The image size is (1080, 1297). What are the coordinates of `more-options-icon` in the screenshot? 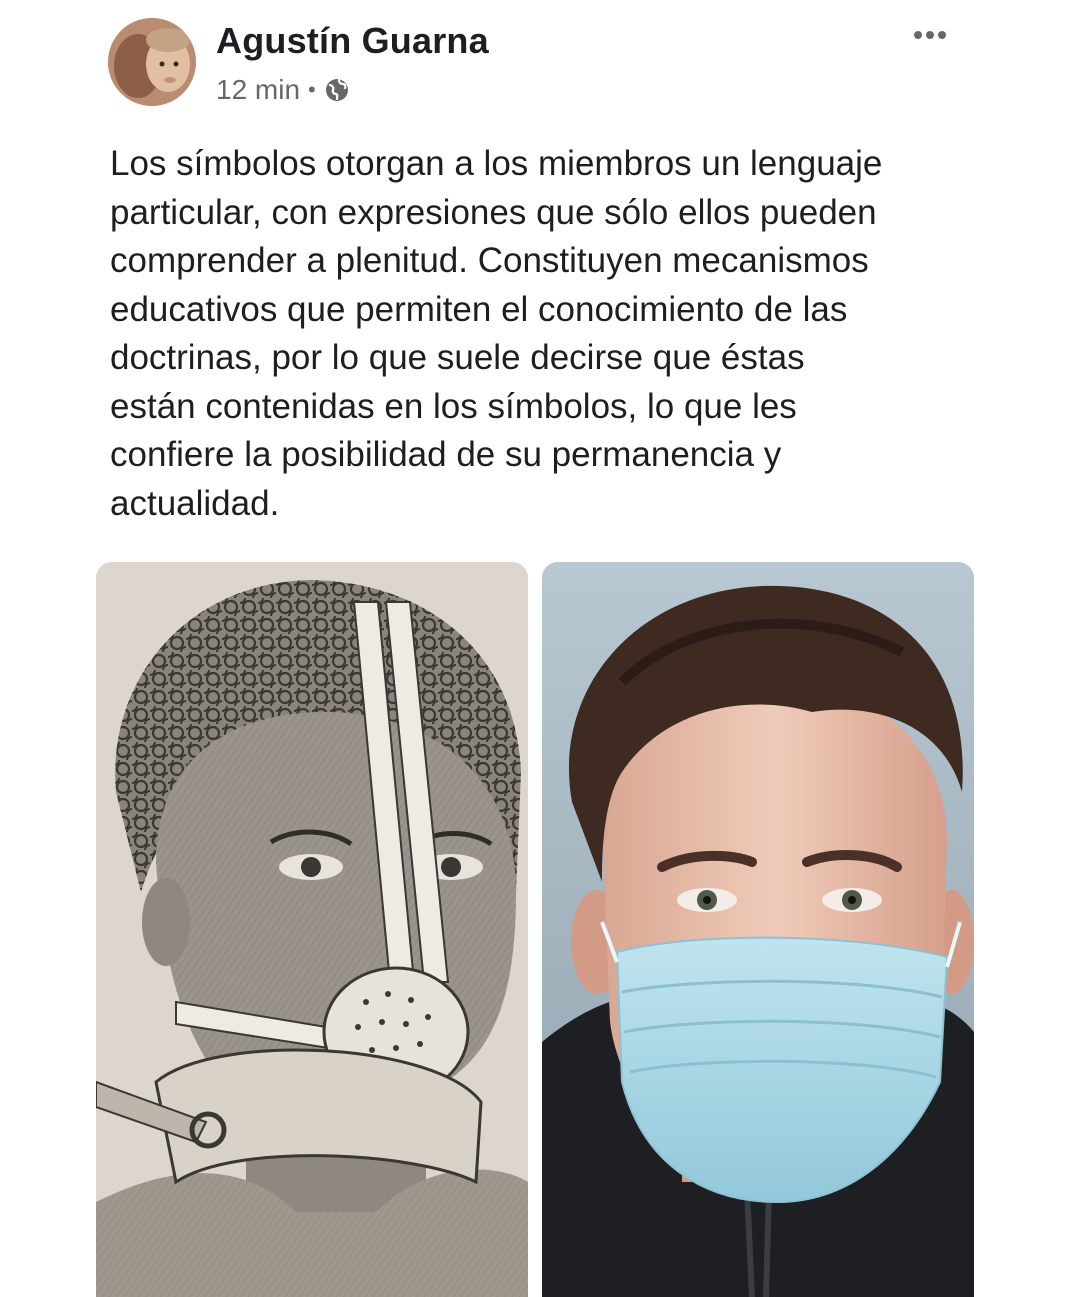 It's located at (930, 35).